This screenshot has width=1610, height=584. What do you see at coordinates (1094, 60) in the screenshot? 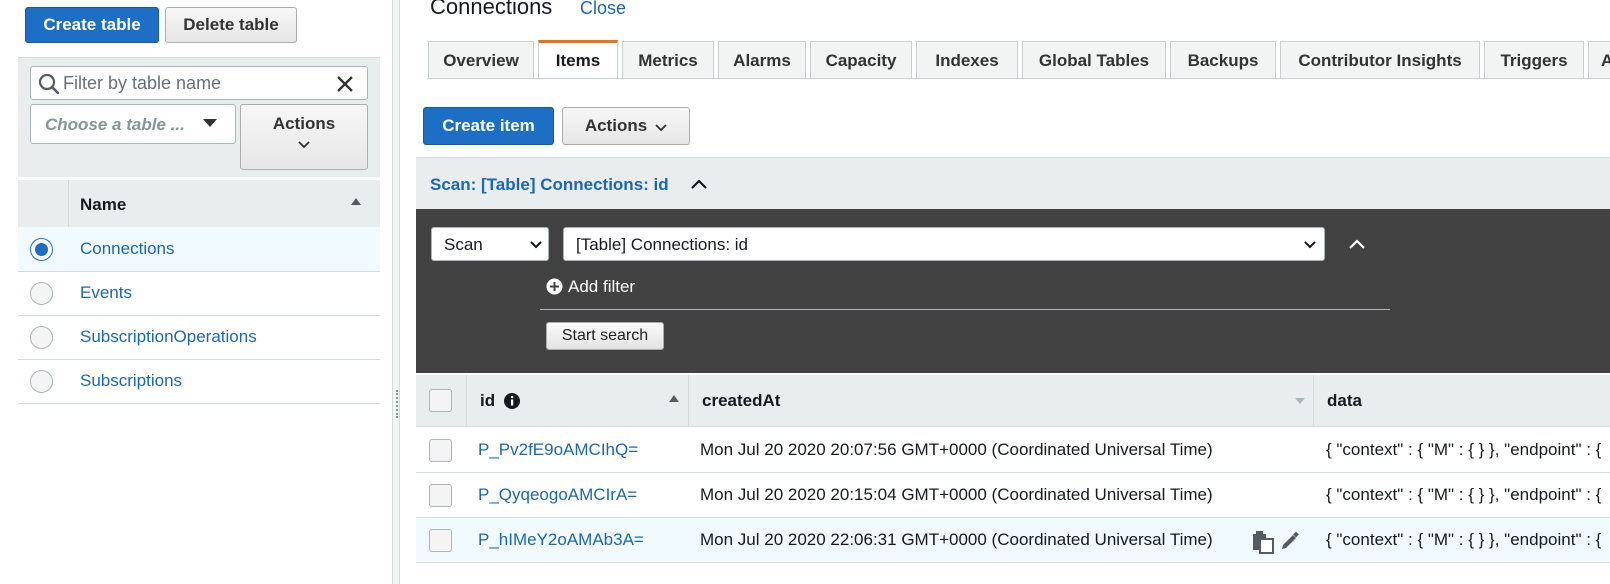
I see `tab-global-tables: Global Tables` at bounding box center [1094, 60].